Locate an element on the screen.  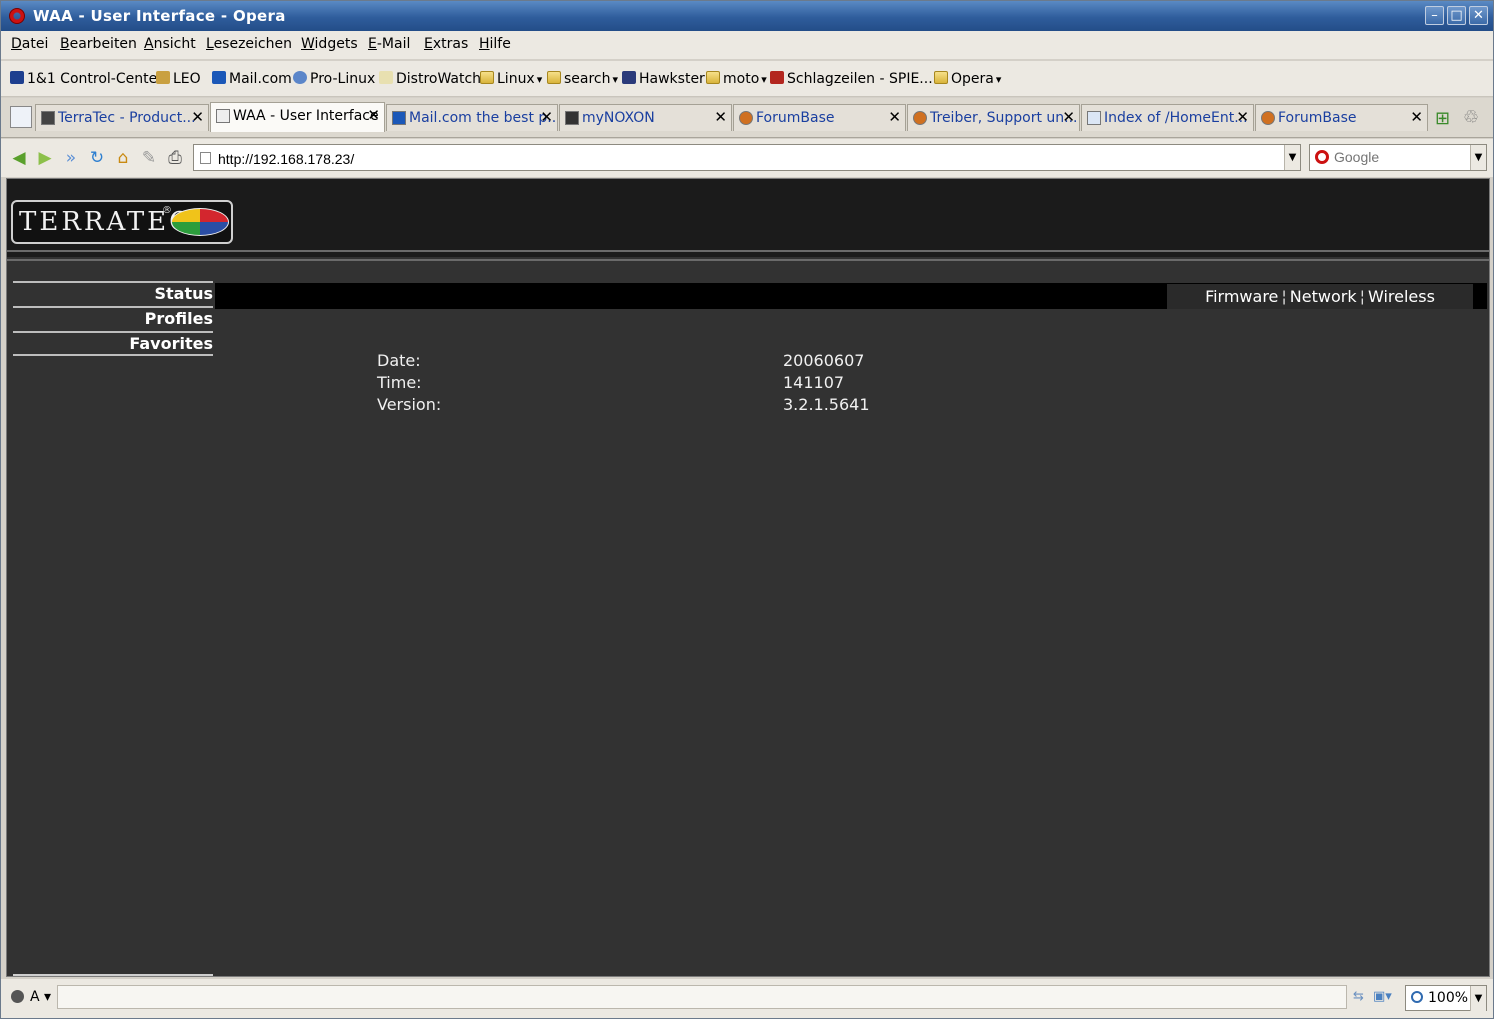
address-dropdown-icon: ▼ is located at coordinates (1292, 157).